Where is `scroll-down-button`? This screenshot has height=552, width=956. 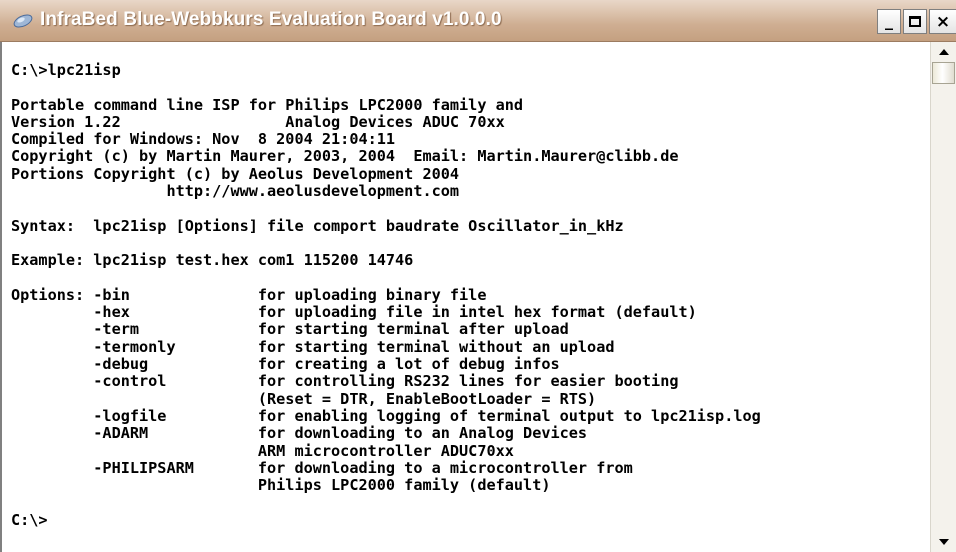
scroll-down-button is located at coordinates (943, 542).